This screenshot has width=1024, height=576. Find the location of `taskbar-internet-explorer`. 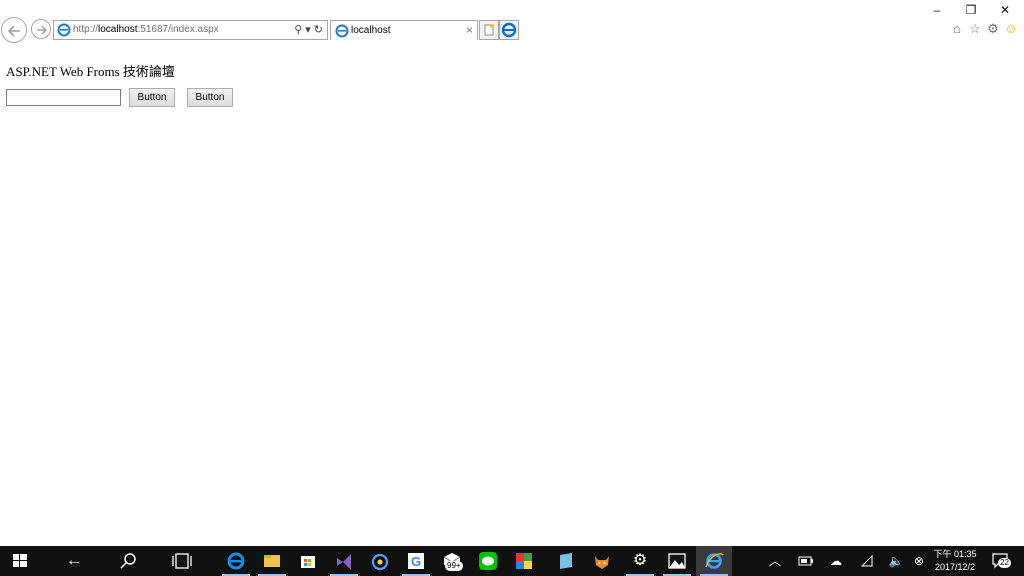

taskbar-internet-explorer is located at coordinates (714, 561).